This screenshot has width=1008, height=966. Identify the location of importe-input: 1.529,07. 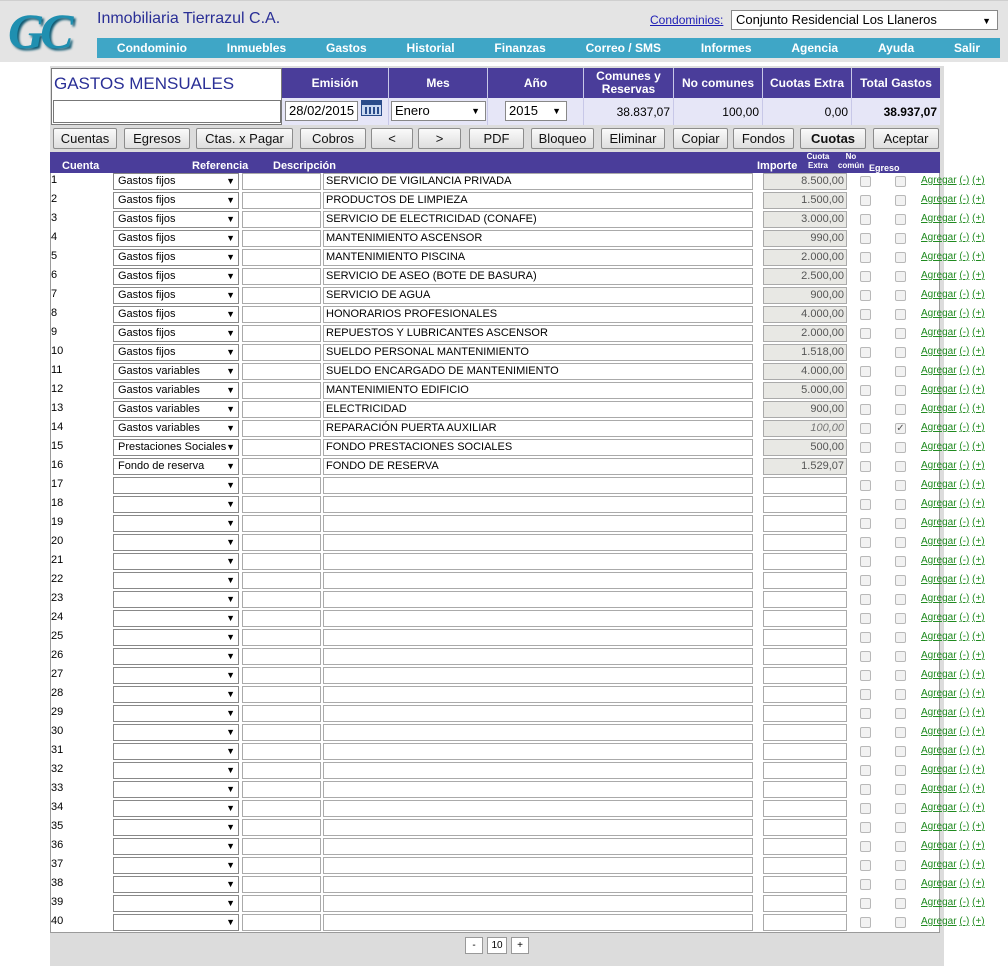
(805, 466).